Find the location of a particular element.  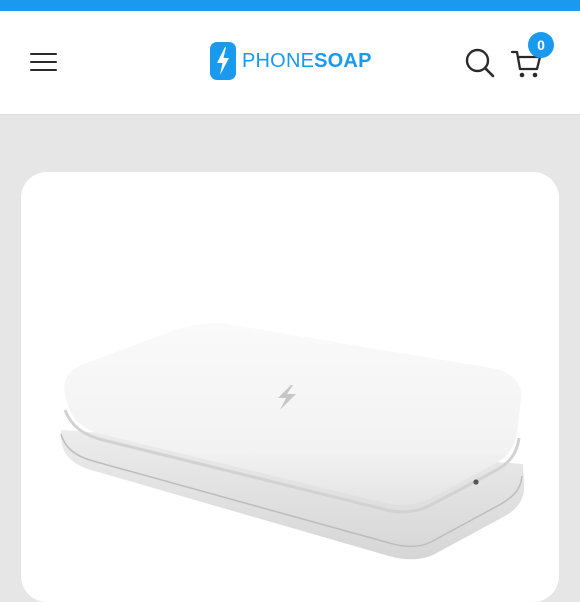

logo-text-light: PHONE is located at coordinates (278, 61).